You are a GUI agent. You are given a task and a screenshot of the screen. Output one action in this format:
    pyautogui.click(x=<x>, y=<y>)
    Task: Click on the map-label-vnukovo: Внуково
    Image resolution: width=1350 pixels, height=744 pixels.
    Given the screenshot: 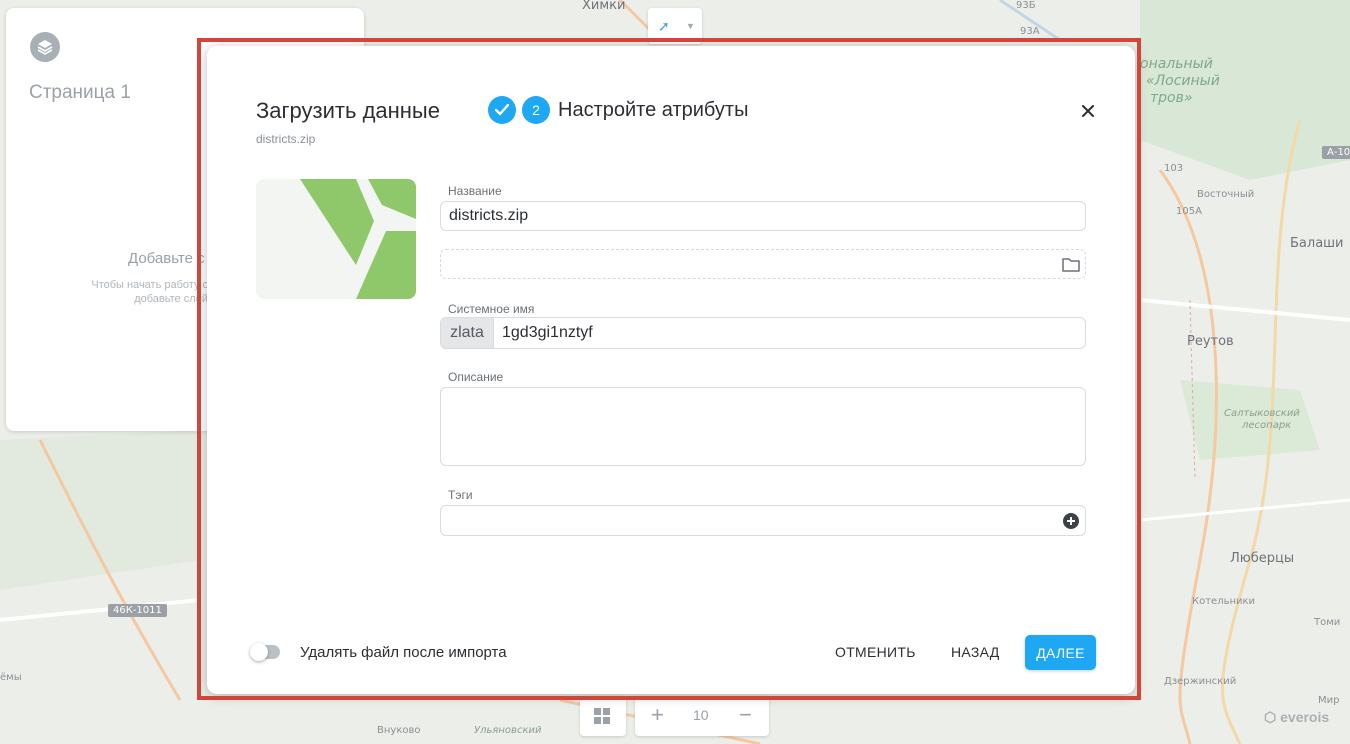 What is the action you would take?
    pyautogui.click(x=399, y=730)
    